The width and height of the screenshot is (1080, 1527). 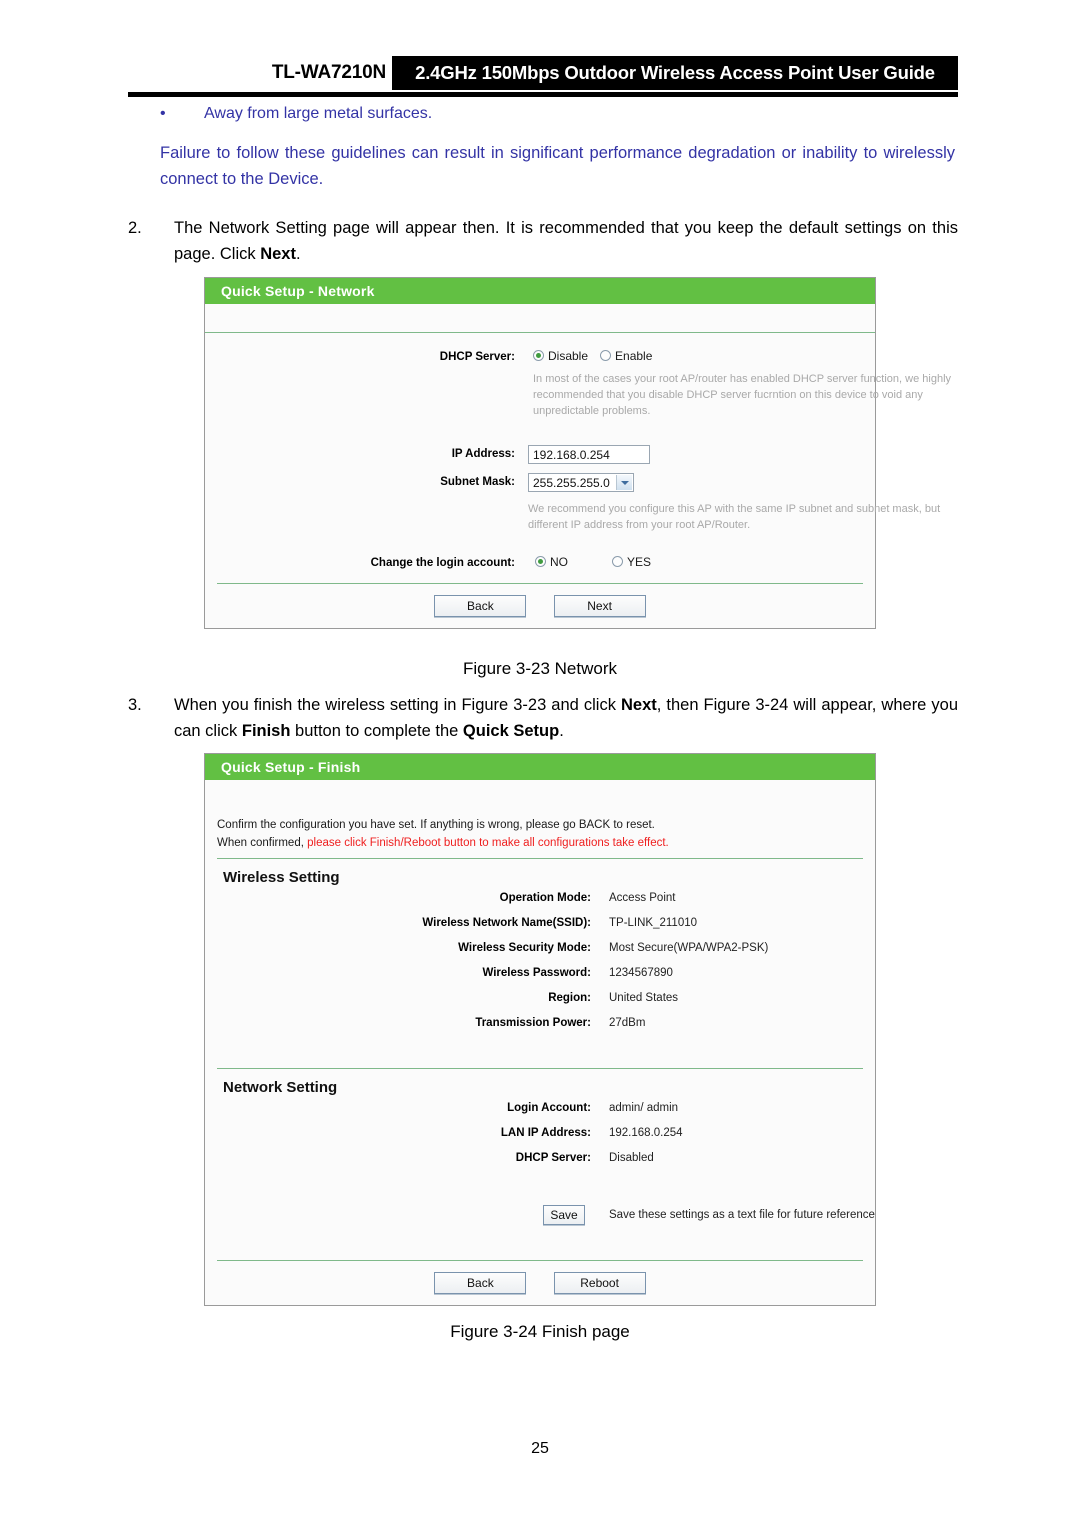 I want to click on step-3-bold-next: Next, so click(x=639, y=705).